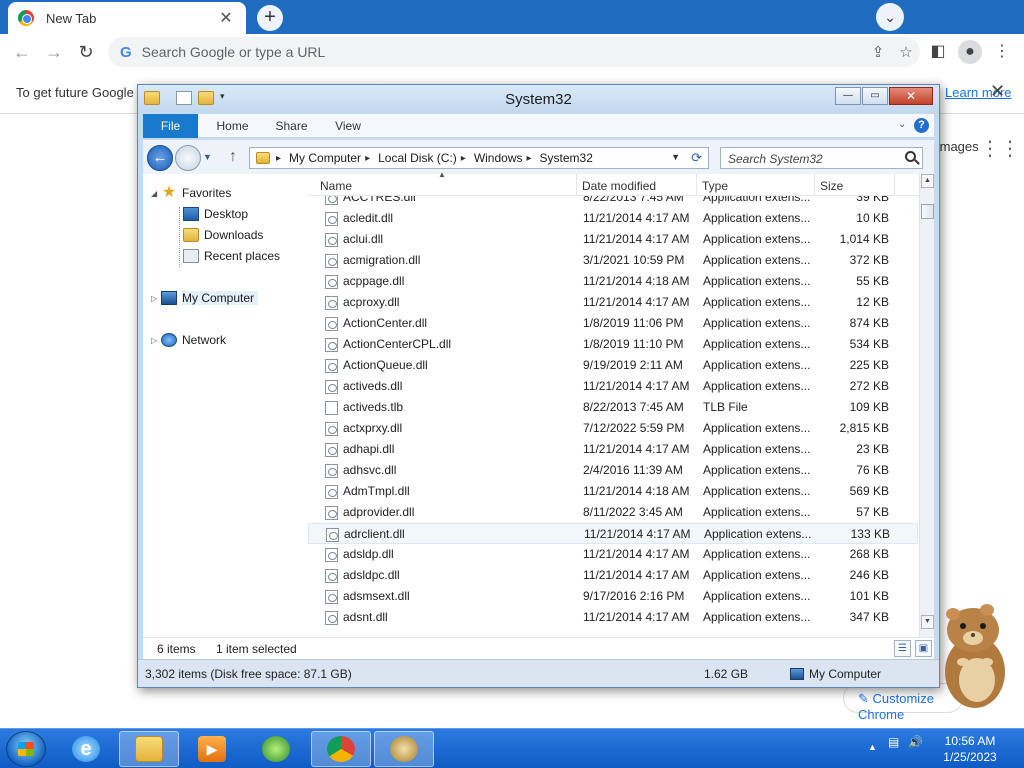 The width and height of the screenshot is (1024, 768). Describe the element at coordinates (149, 749) in the screenshot. I see `taskbar-file-explorer` at that location.